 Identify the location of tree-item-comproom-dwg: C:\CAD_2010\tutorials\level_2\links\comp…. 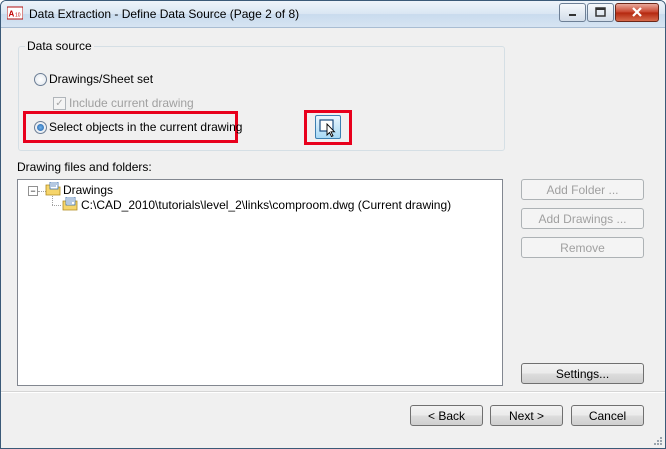
(266, 205).